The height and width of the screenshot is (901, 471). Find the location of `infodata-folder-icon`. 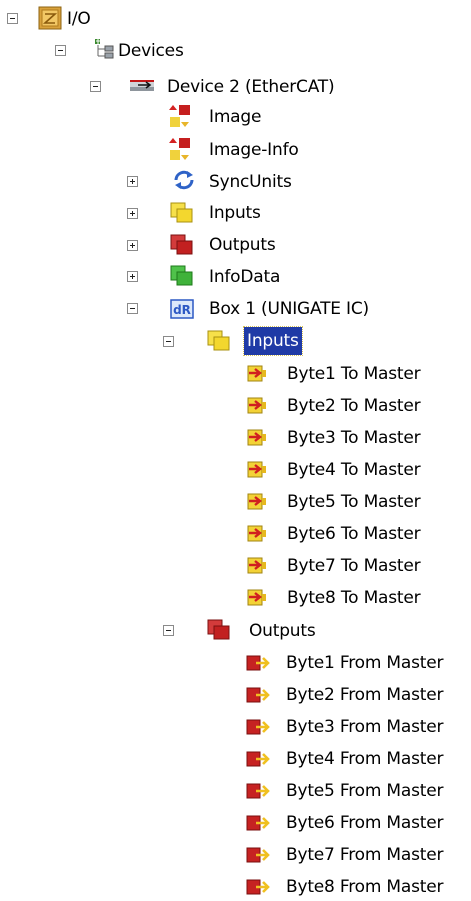

infodata-folder-icon is located at coordinates (181, 275).